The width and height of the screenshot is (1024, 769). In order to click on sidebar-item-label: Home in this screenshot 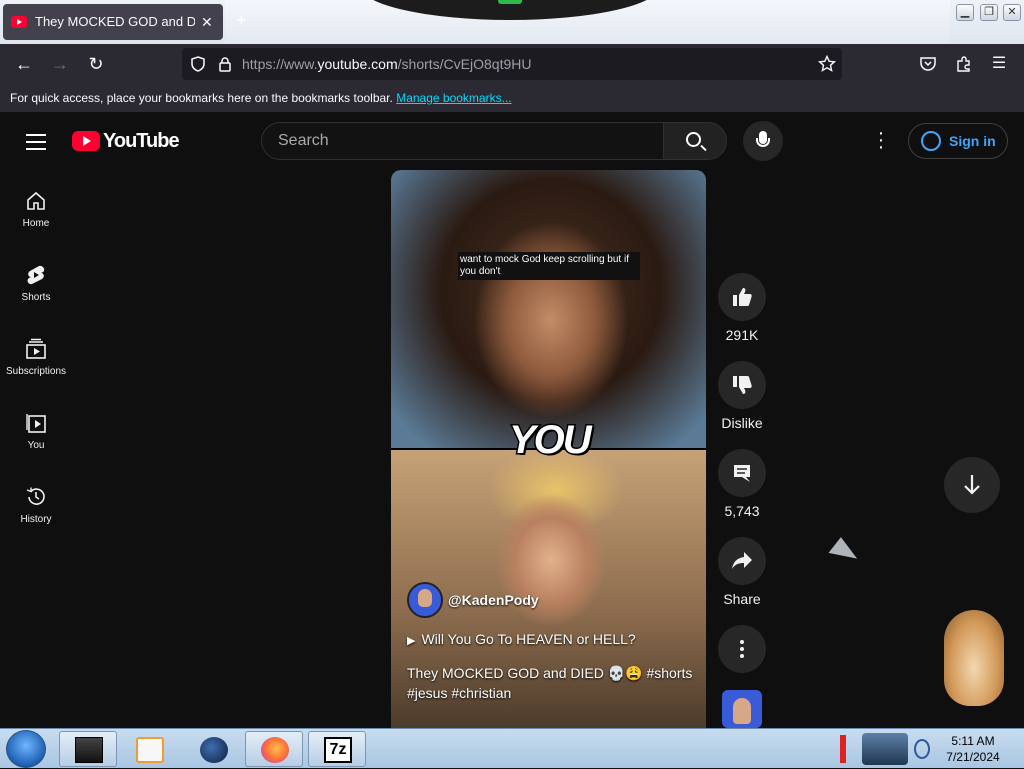, I will do `click(36, 223)`.